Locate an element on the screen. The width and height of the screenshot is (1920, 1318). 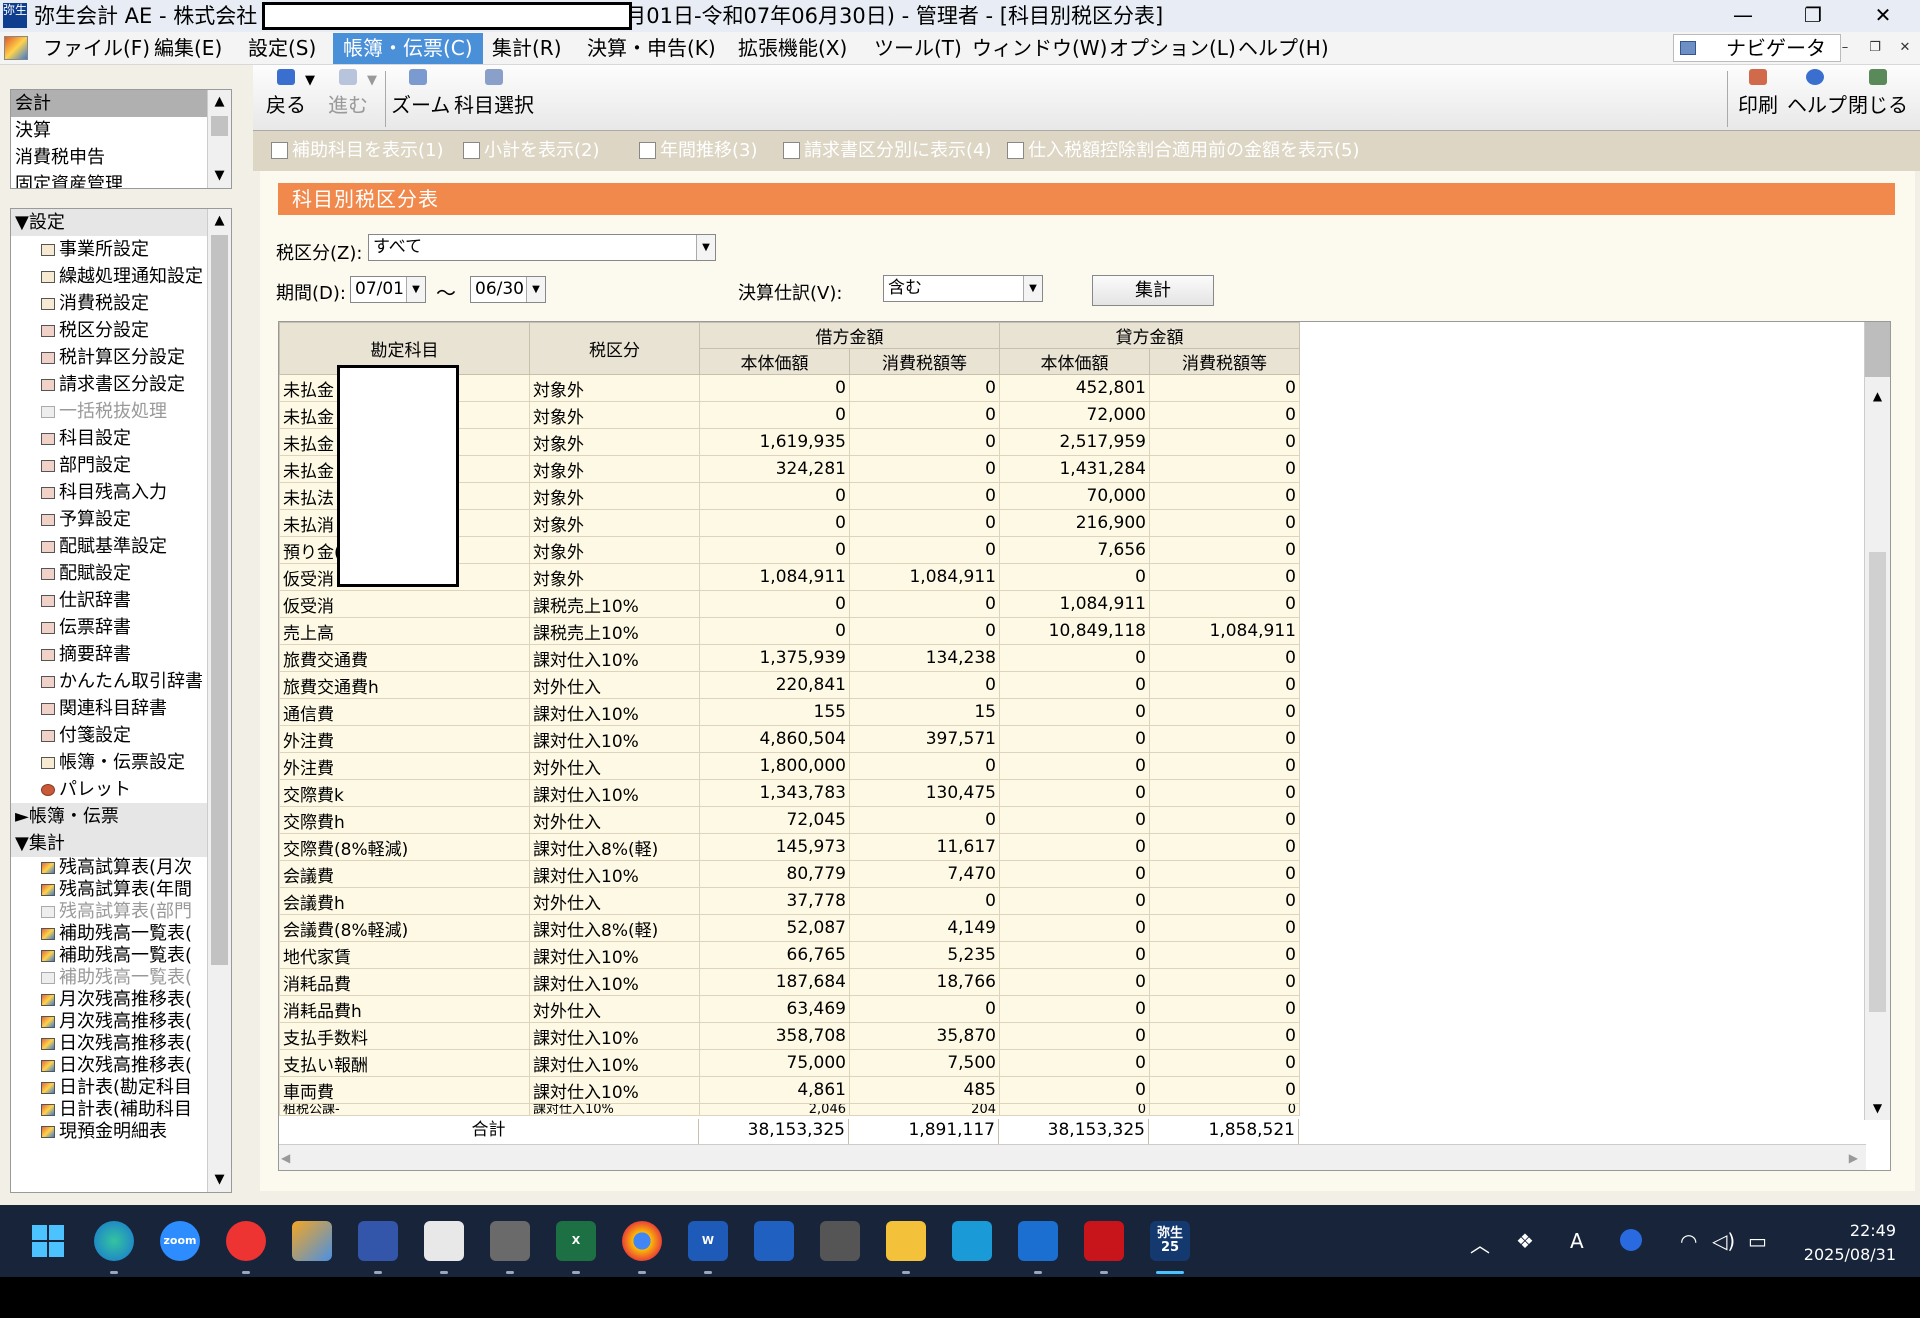
back-button: 戻る ▼ is located at coordinates (286, 98).